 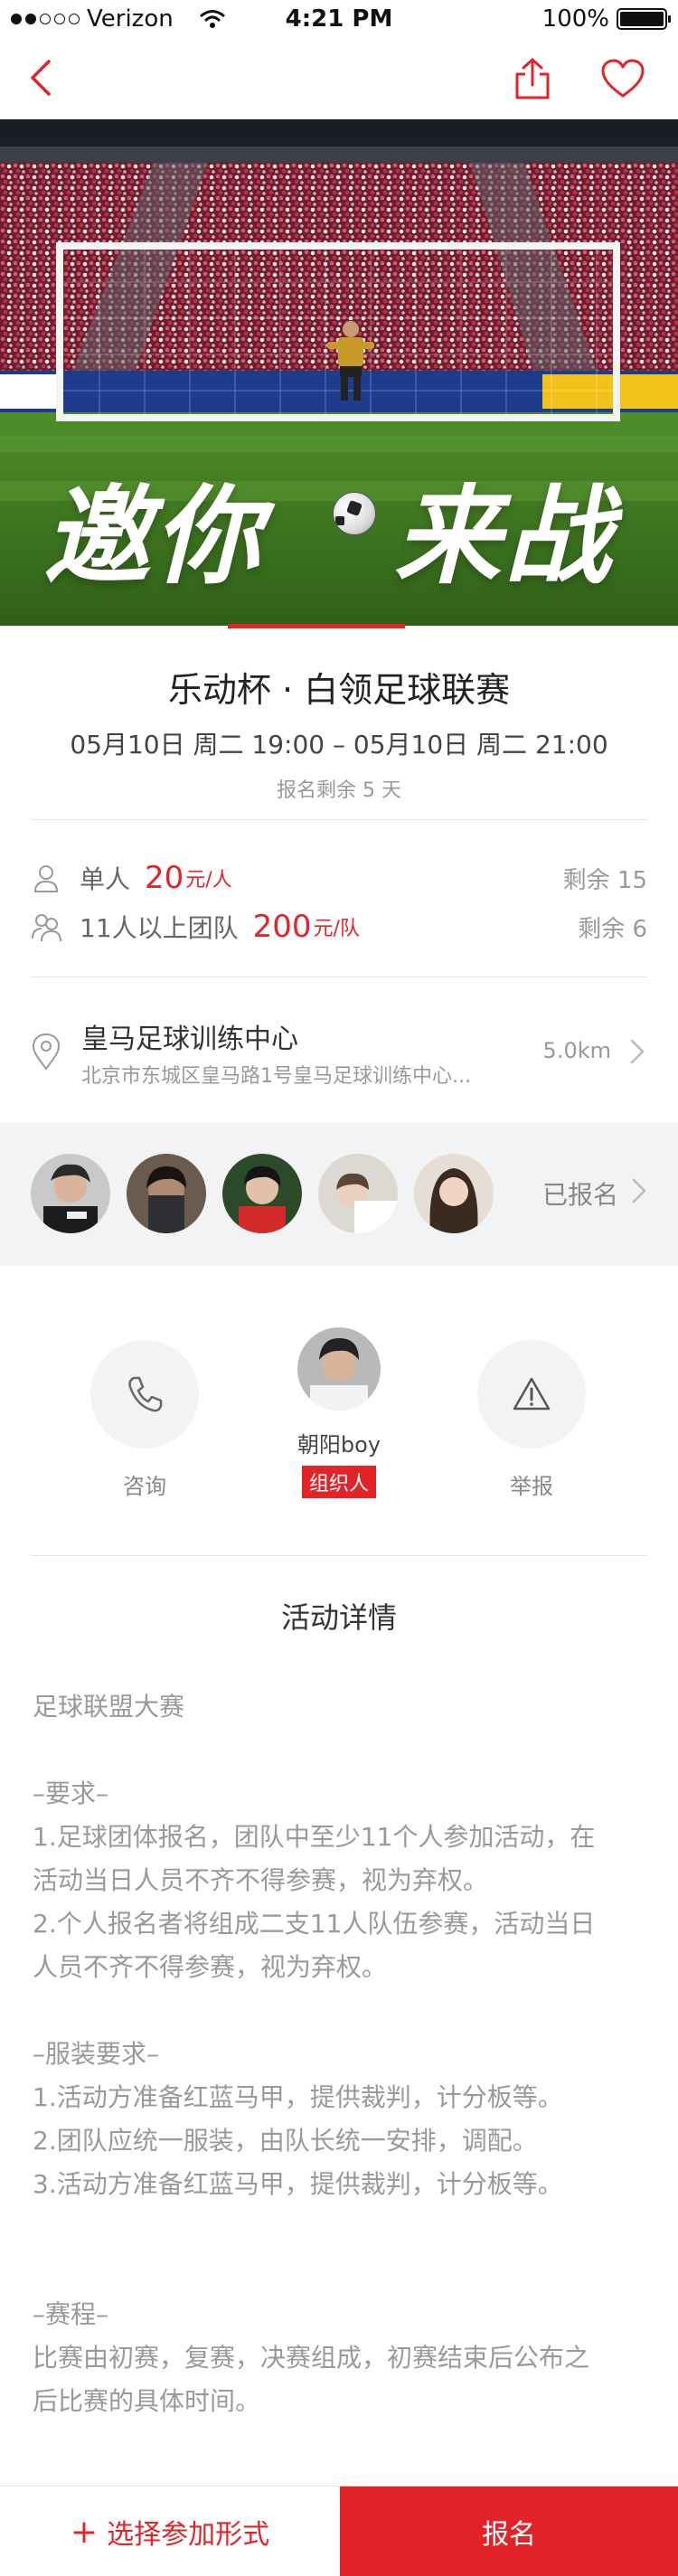 I want to click on organizer-avatar, so click(x=339, y=1369).